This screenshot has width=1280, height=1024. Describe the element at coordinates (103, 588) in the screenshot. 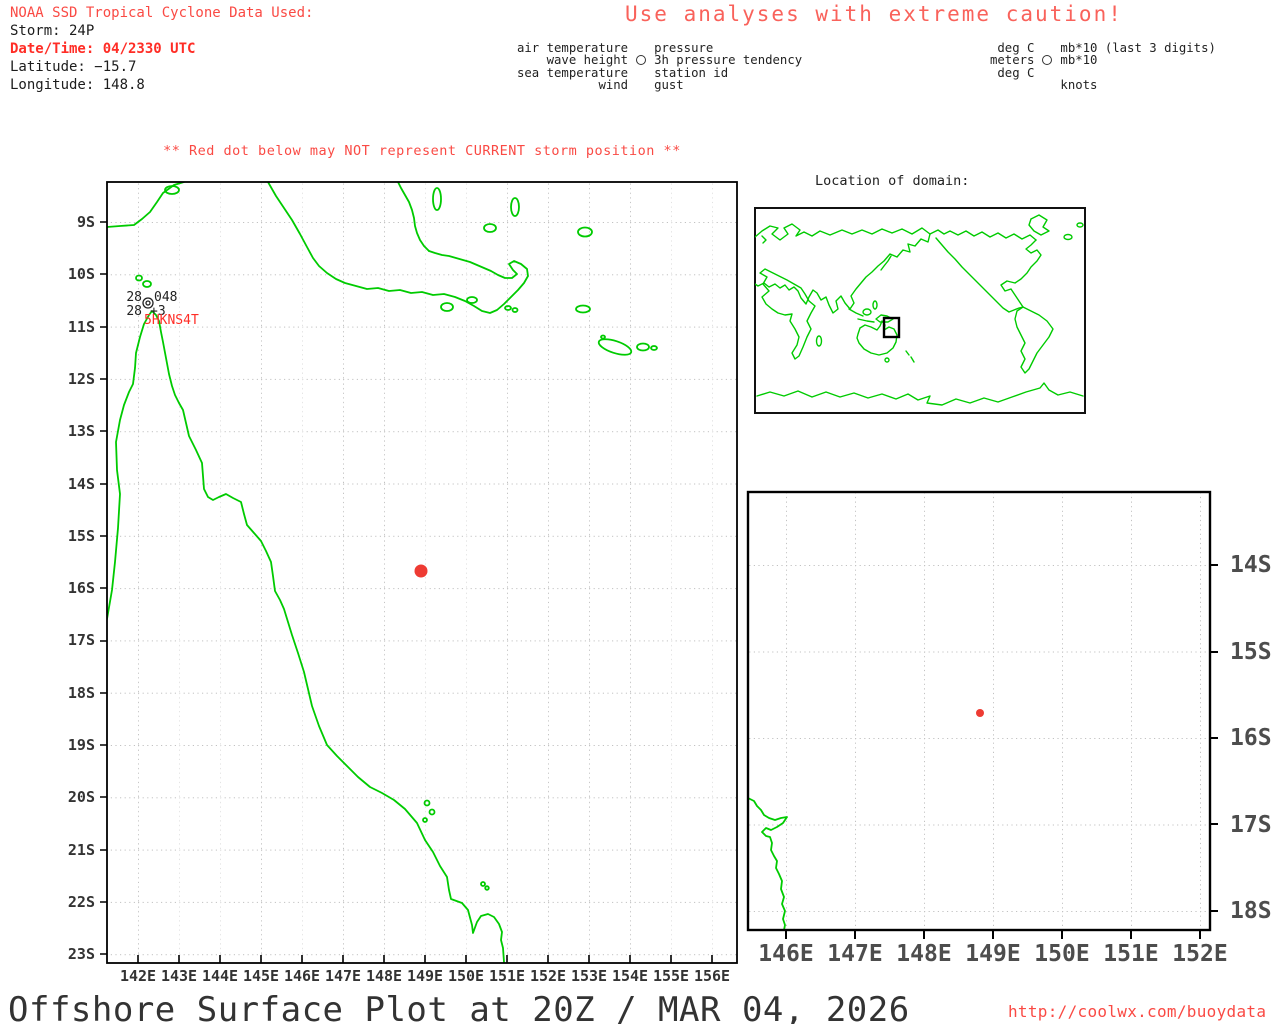

I see `main-map-y-ticks` at that location.